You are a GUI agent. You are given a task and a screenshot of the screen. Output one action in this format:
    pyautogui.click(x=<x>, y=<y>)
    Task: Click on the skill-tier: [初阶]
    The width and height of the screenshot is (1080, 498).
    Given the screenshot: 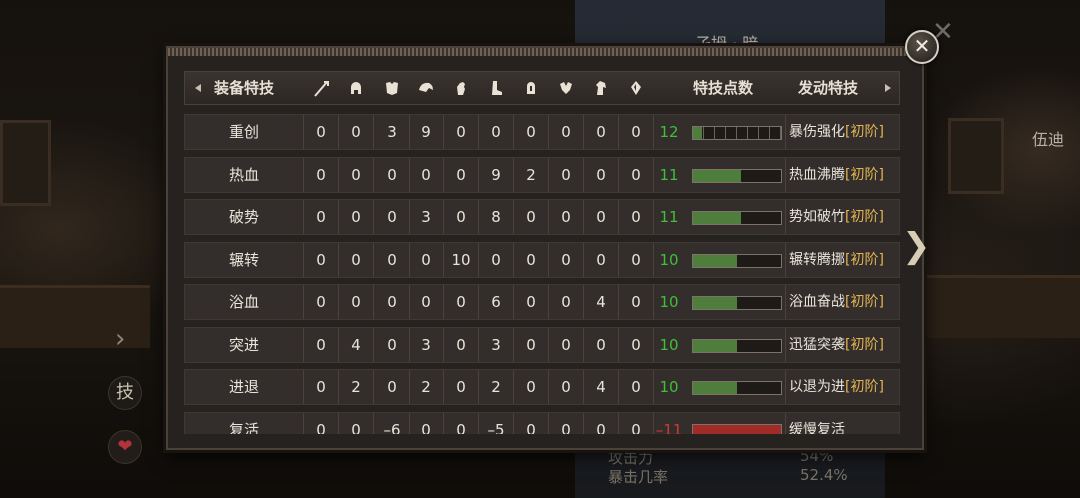 What is the action you would take?
    pyautogui.click(x=864, y=132)
    